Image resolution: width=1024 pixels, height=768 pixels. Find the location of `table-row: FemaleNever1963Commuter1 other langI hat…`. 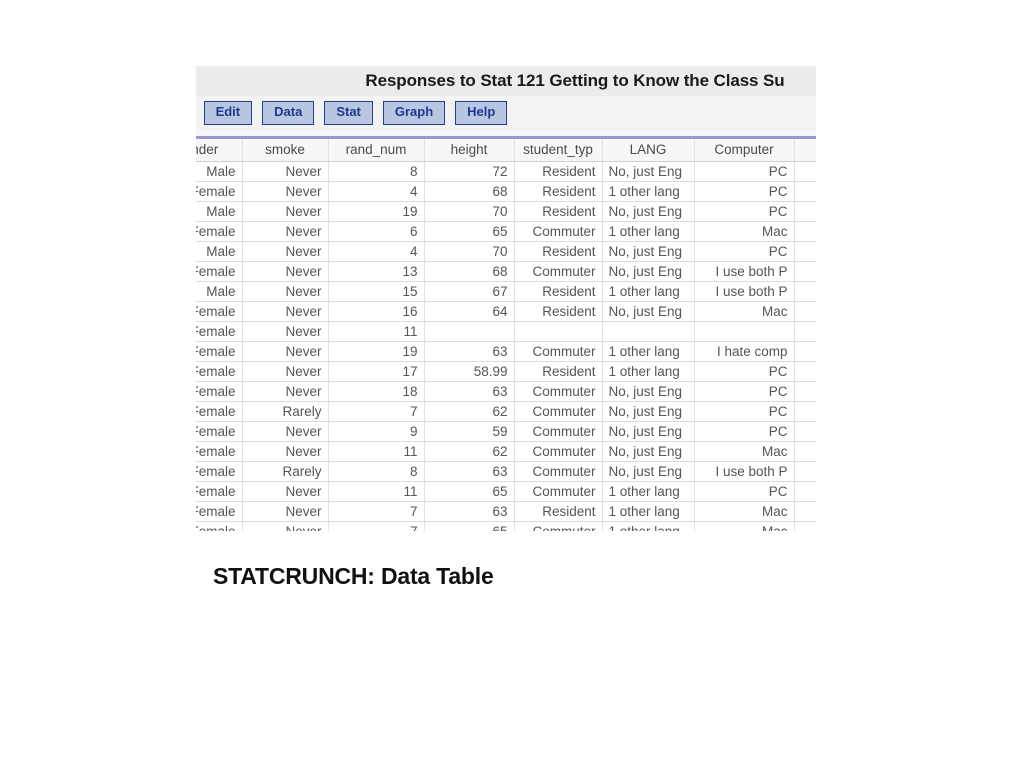

table-row: FemaleNever1963Commuter1 other langI hat… is located at coordinates (506, 351).